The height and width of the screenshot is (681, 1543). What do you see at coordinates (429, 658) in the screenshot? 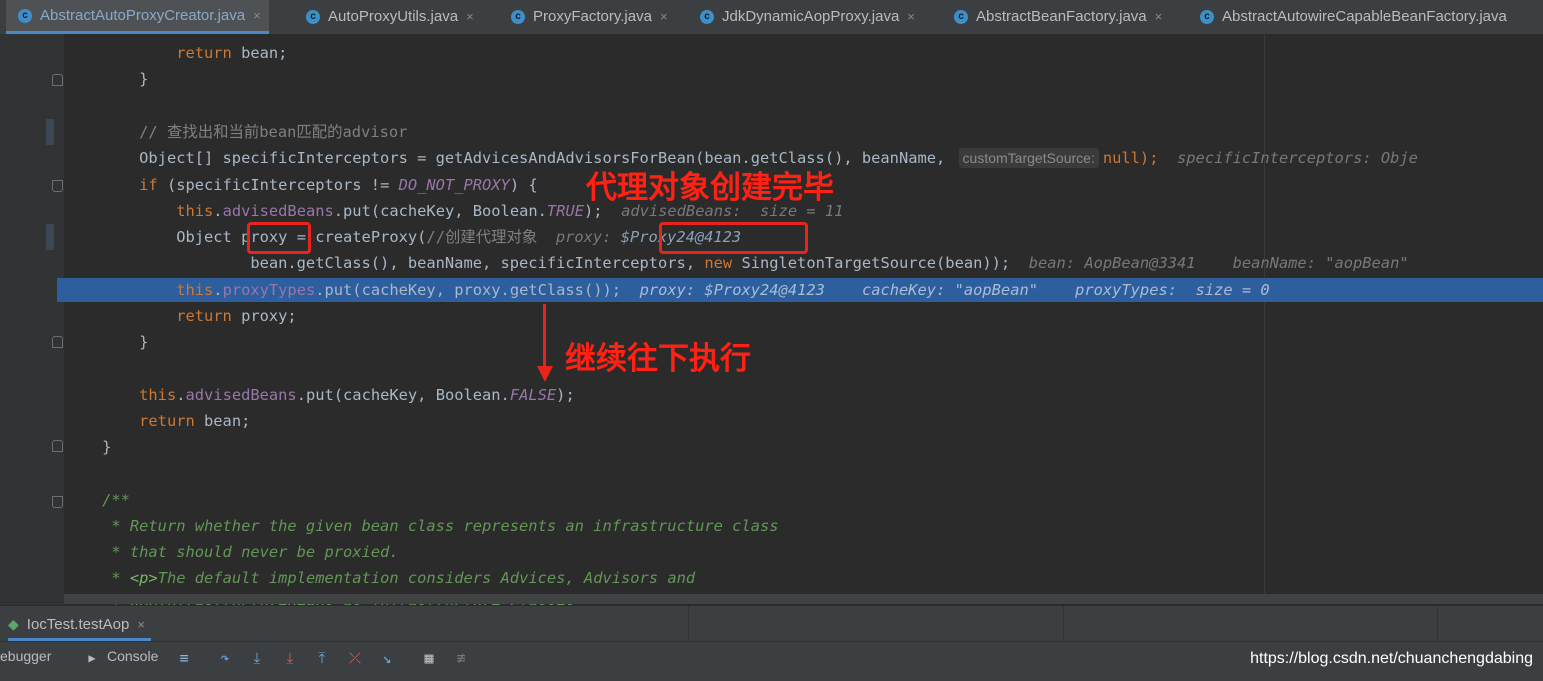
I see `evaluate-expression-icon: ▦` at bounding box center [429, 658].